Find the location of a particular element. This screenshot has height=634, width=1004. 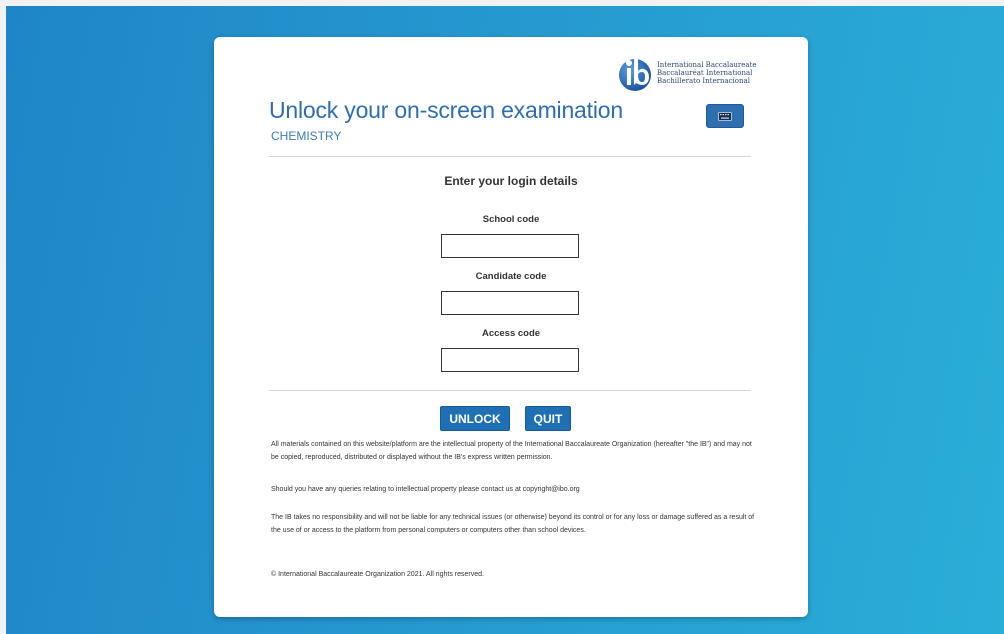

logo-line-2: Baccalauréat International is located at coordinates (705, 73).